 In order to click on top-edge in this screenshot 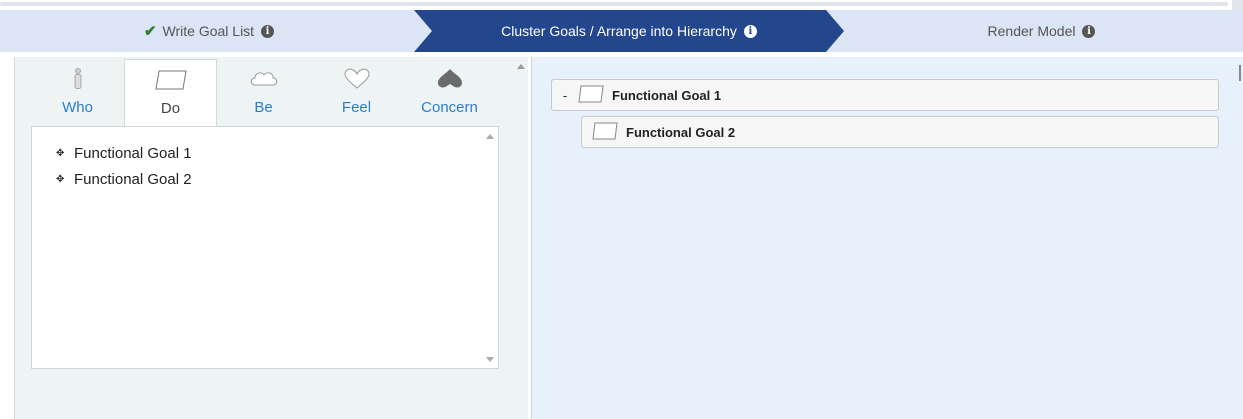, I will do `click(621, 5)`.